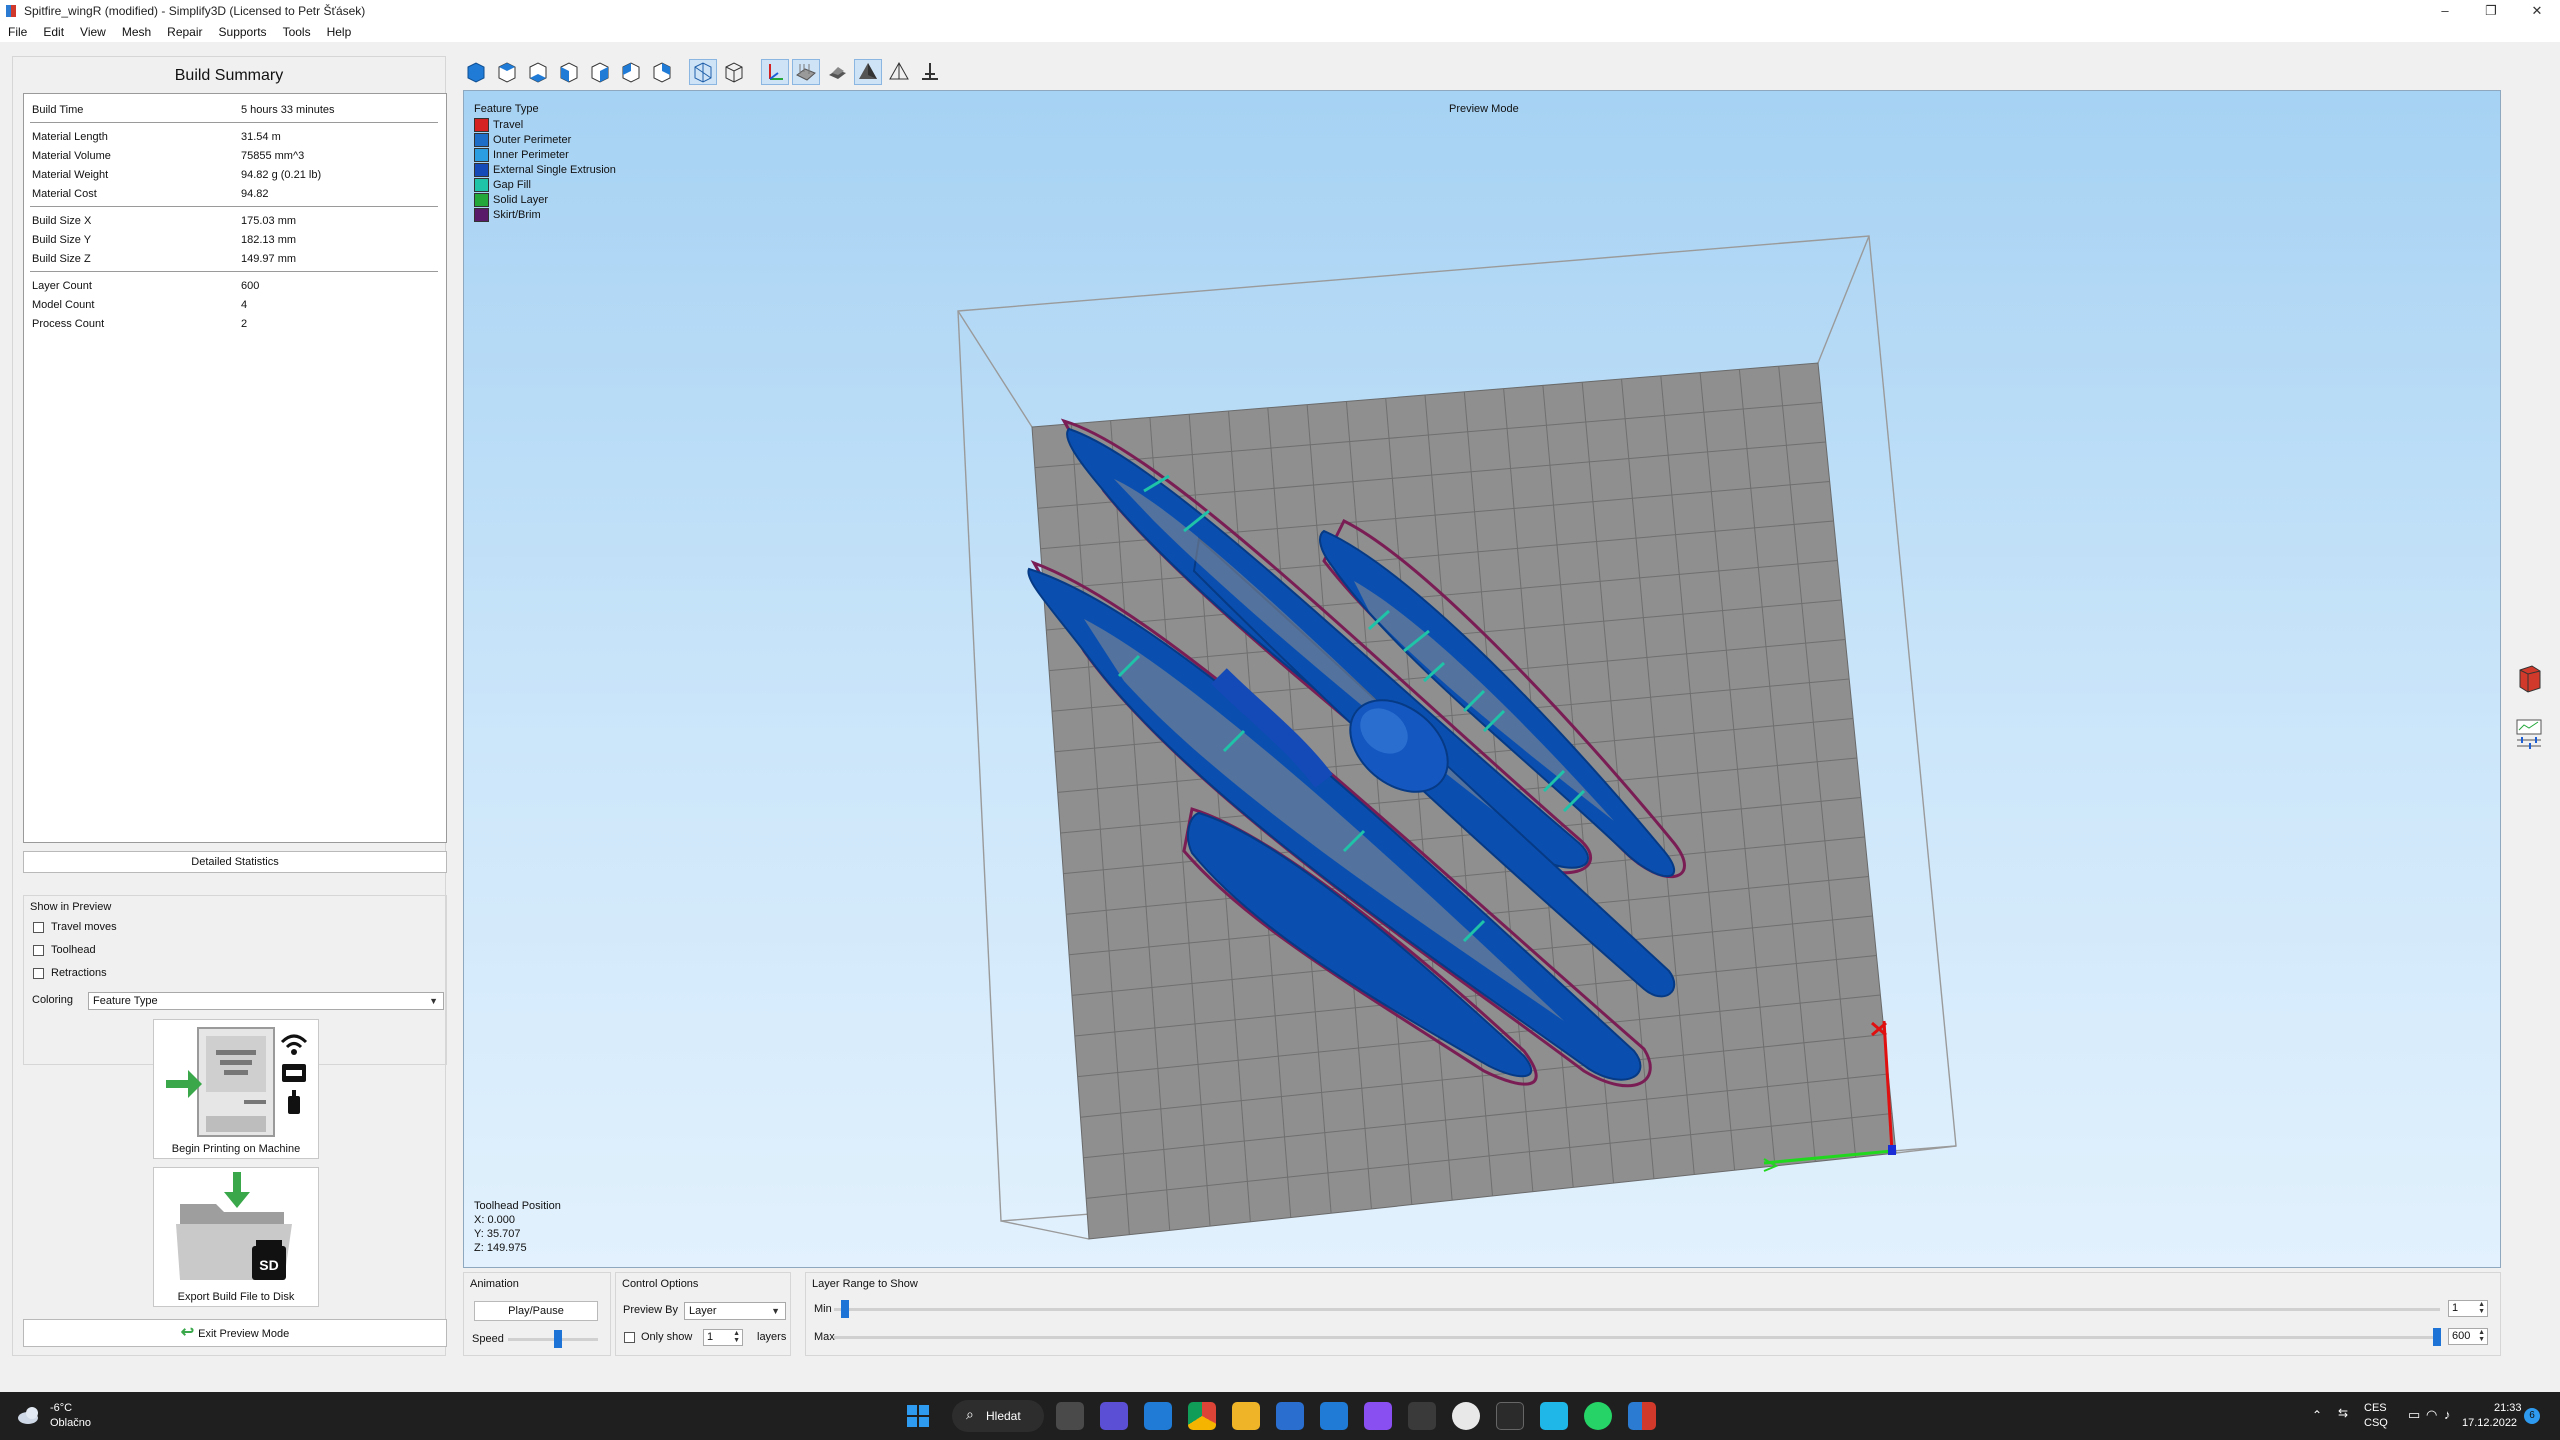  Describe the element at coordinates (1378, 1416) in the screenshot. I see `messenger-icon` at that location.